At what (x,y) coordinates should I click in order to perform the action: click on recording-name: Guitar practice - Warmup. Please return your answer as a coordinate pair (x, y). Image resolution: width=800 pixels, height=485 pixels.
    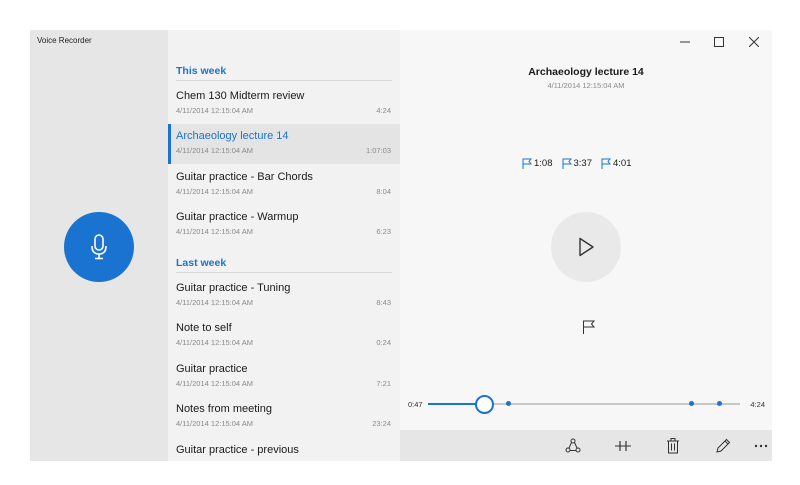
    Looking at the image, I should click on (237, 217).